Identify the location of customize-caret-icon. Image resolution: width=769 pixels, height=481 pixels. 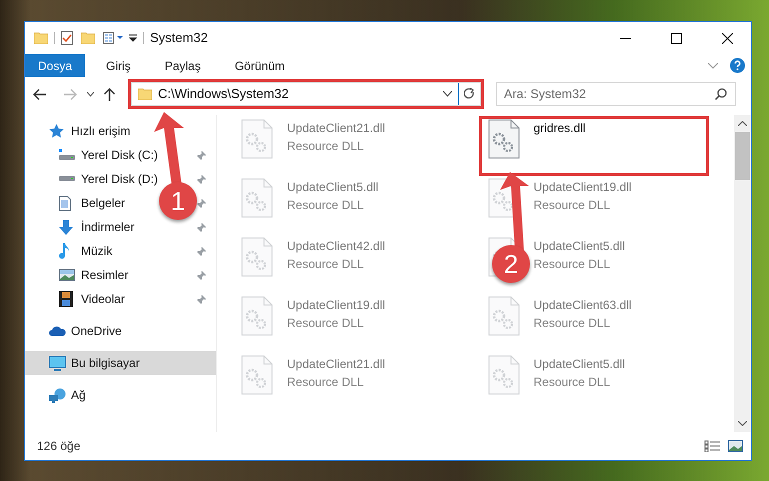
(133, 38).